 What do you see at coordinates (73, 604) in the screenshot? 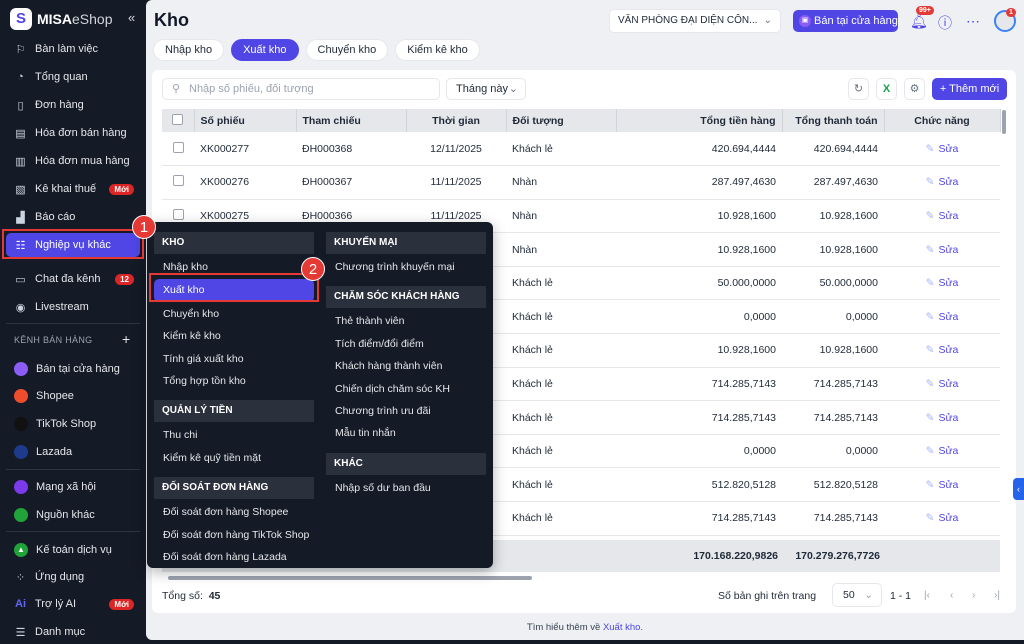
I see `sidebar-item-tro-ly-ai: Ai Trợ lý AI Mới` at bounding box center [73, 604].